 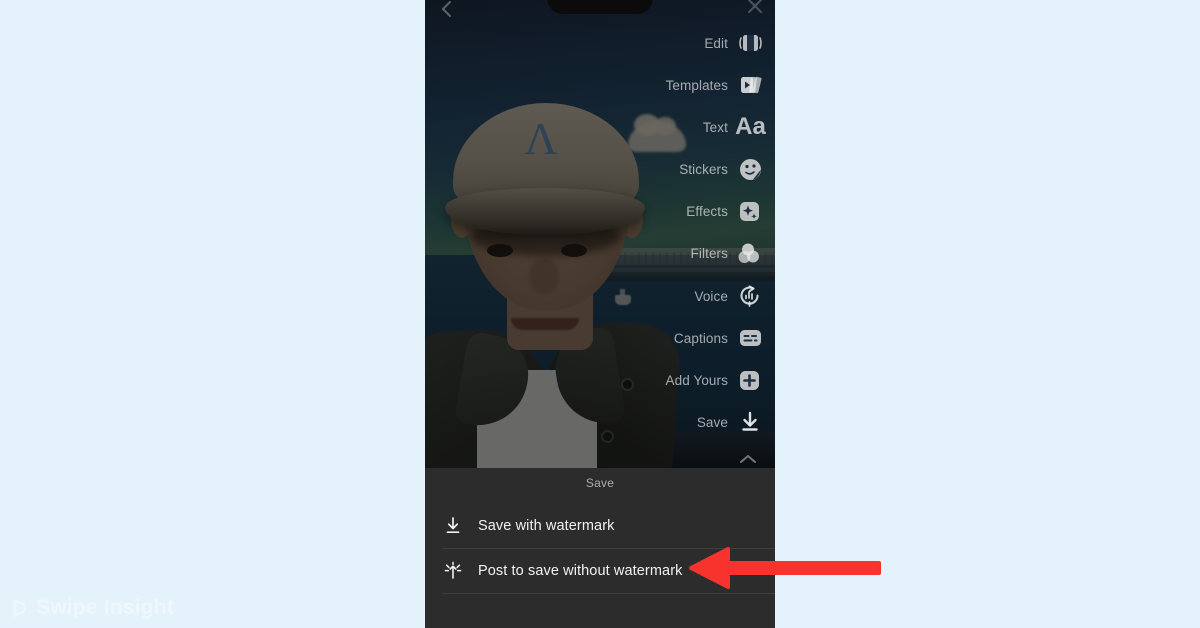 I want to click on chevron-up-icon, so click(x=748, y=458).